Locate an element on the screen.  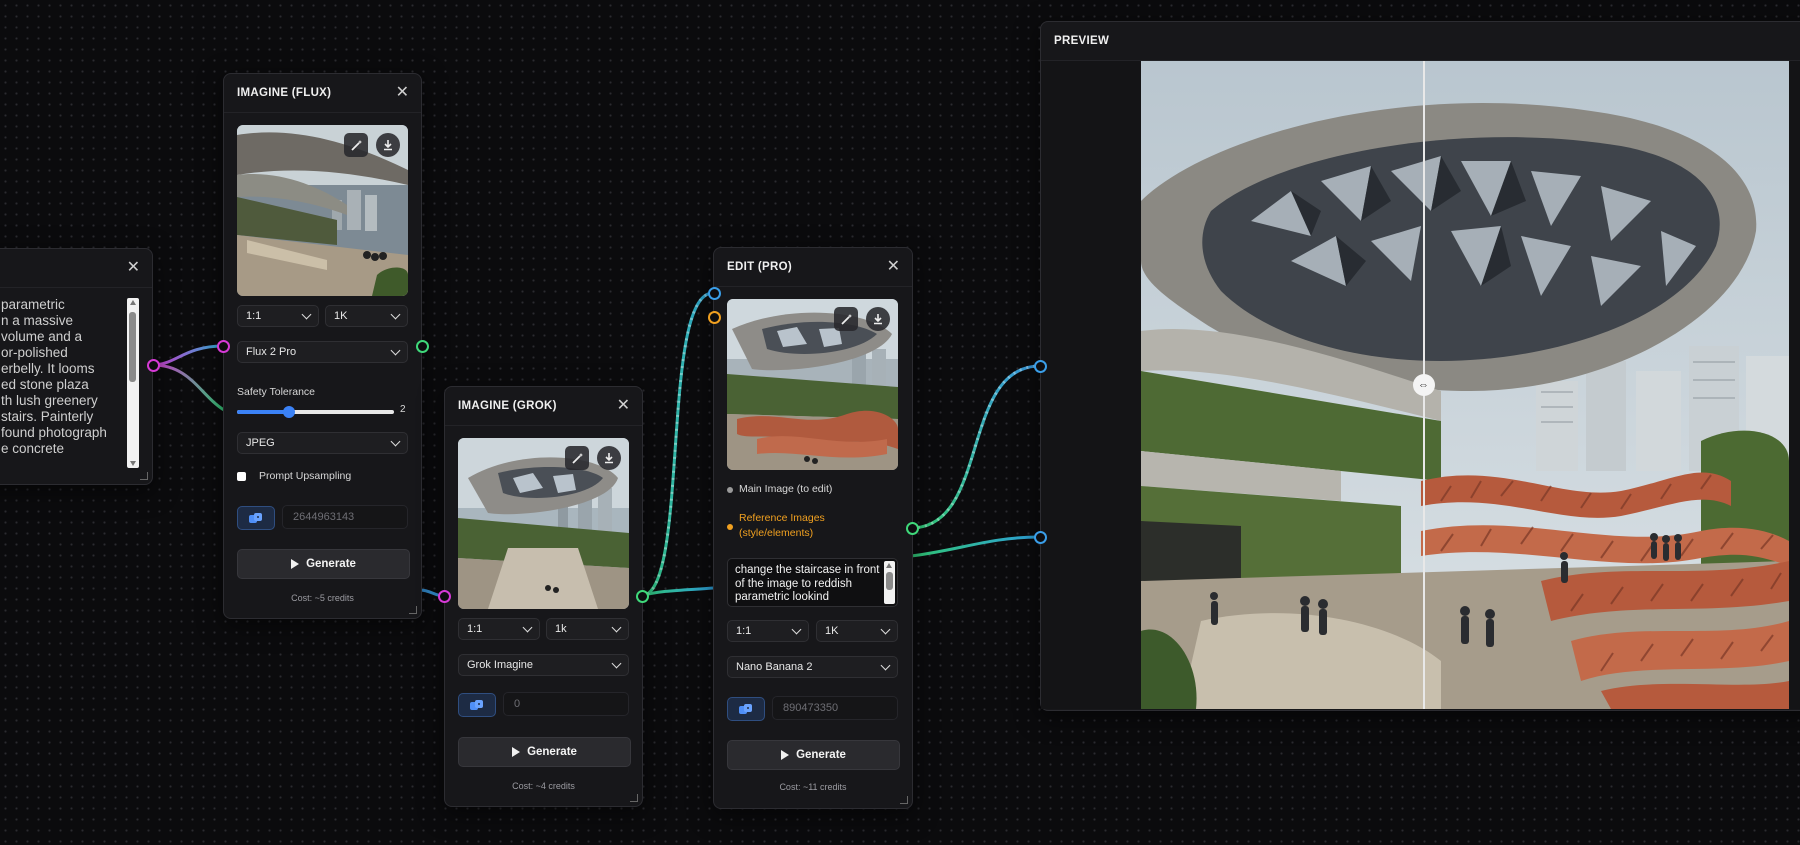
reference-images-label: Reference Images (style/elements) is located at coordinates (782, 525).